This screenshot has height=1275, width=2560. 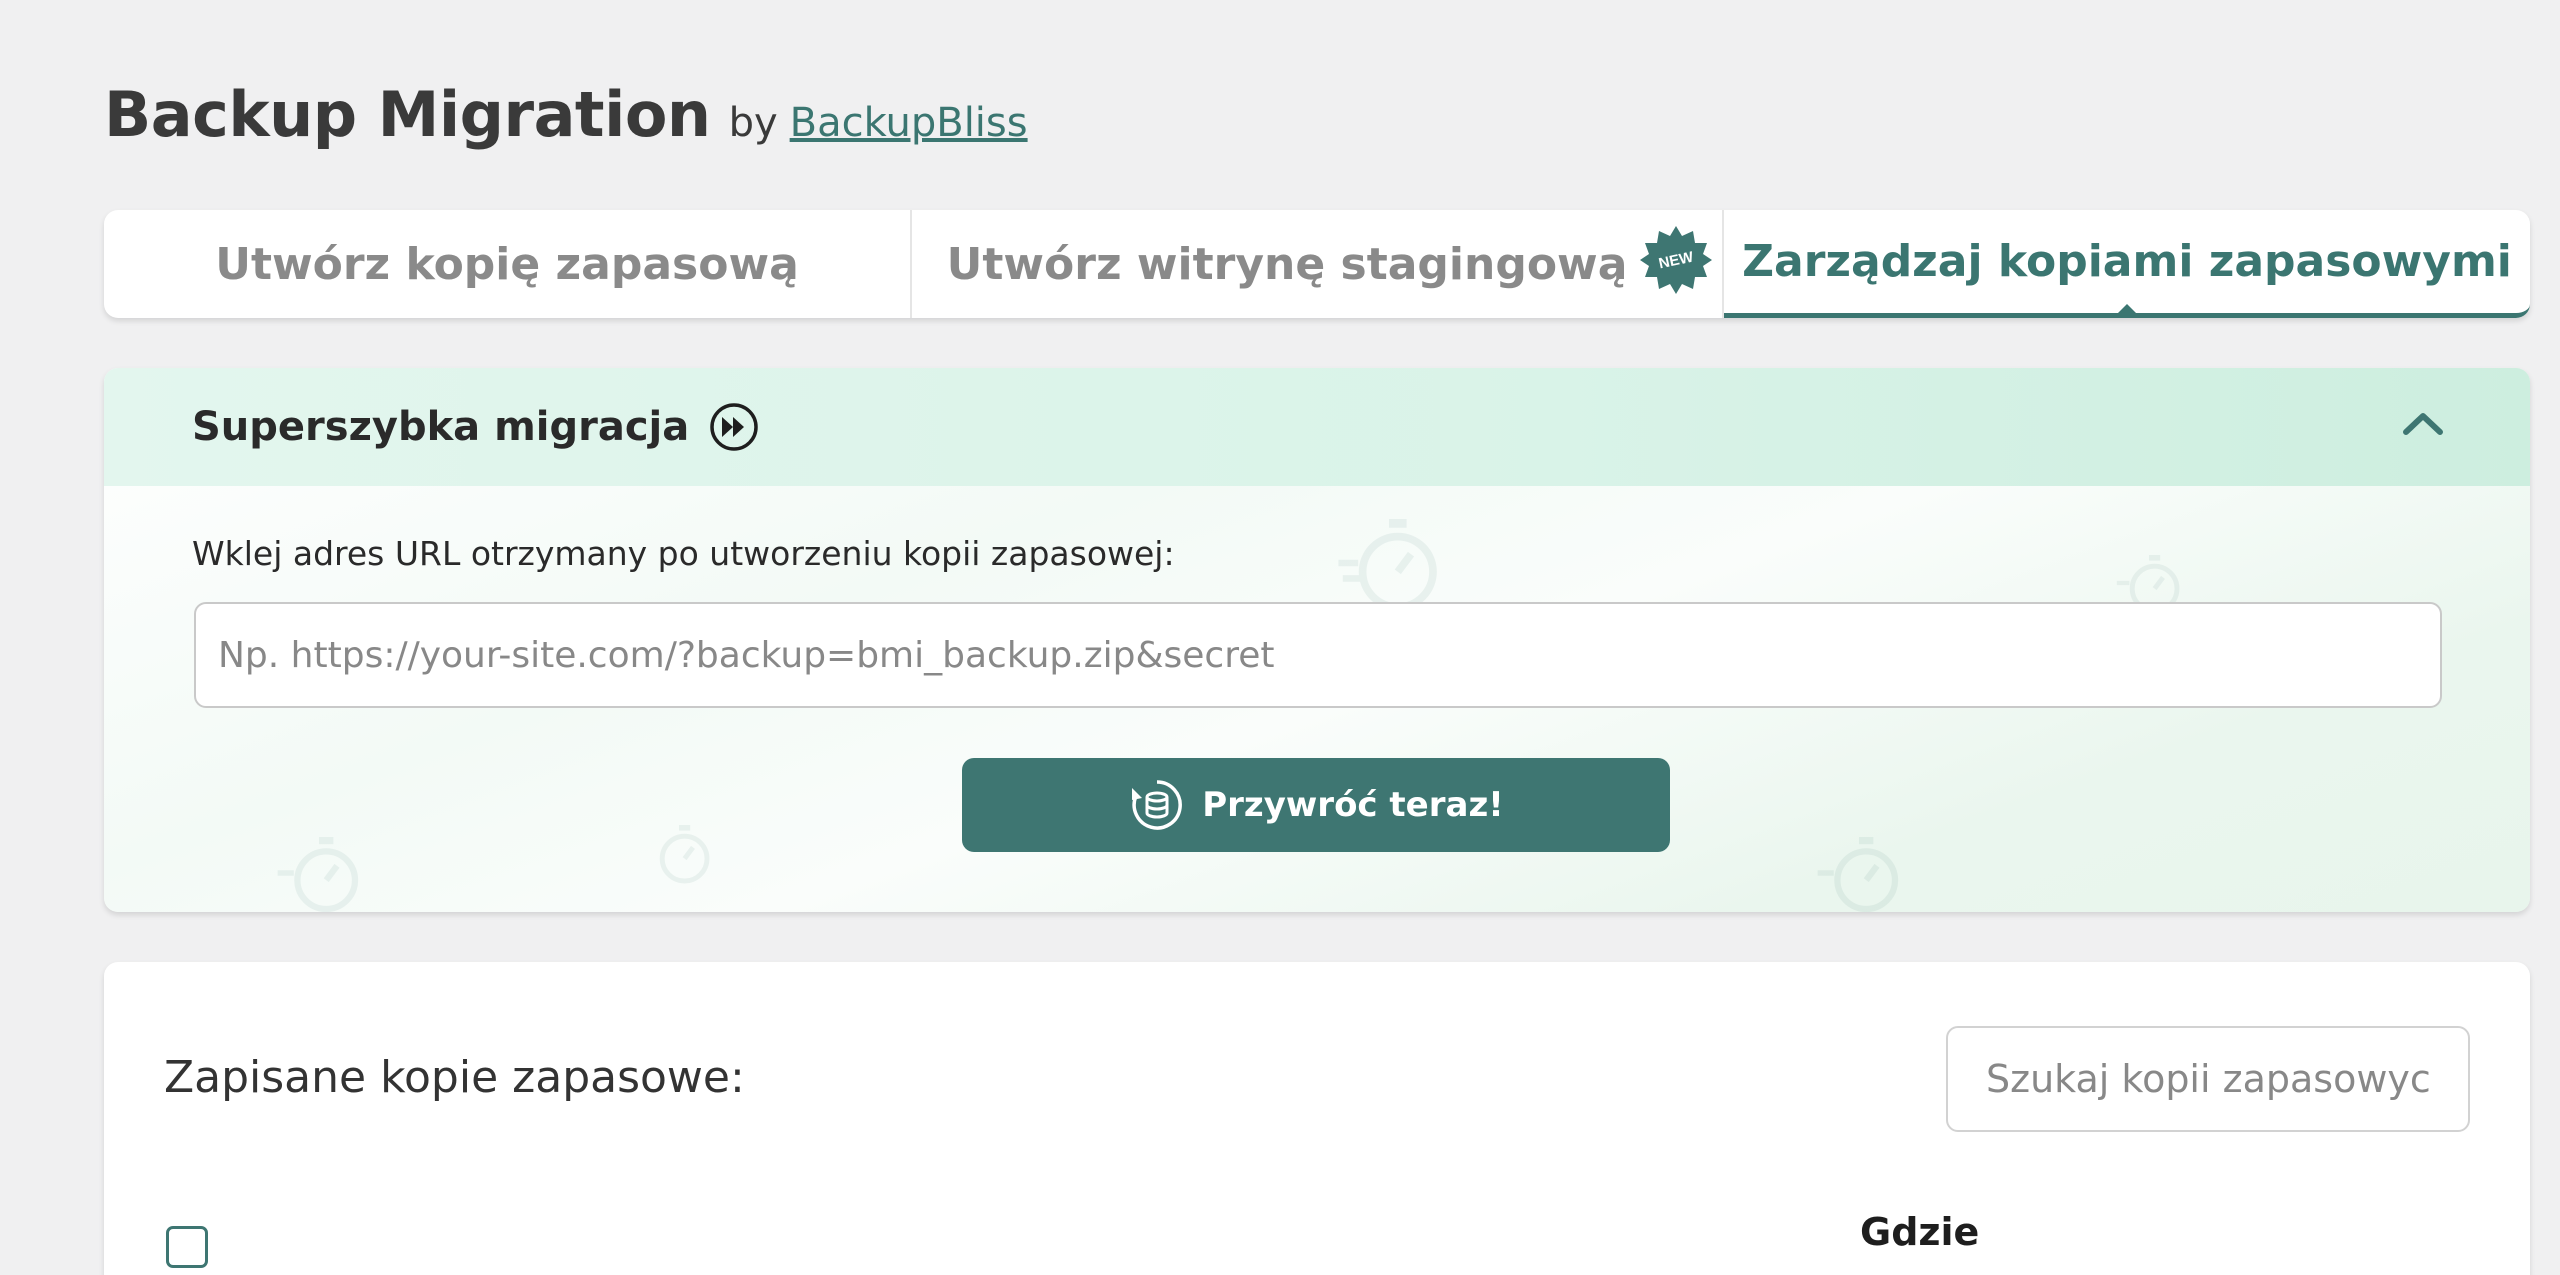 What do you see at coordinates (1287, 264) in the screenshot?
I see `tab-label: Utwórz witrynę stagingową` at bounding box center [1287, 264].